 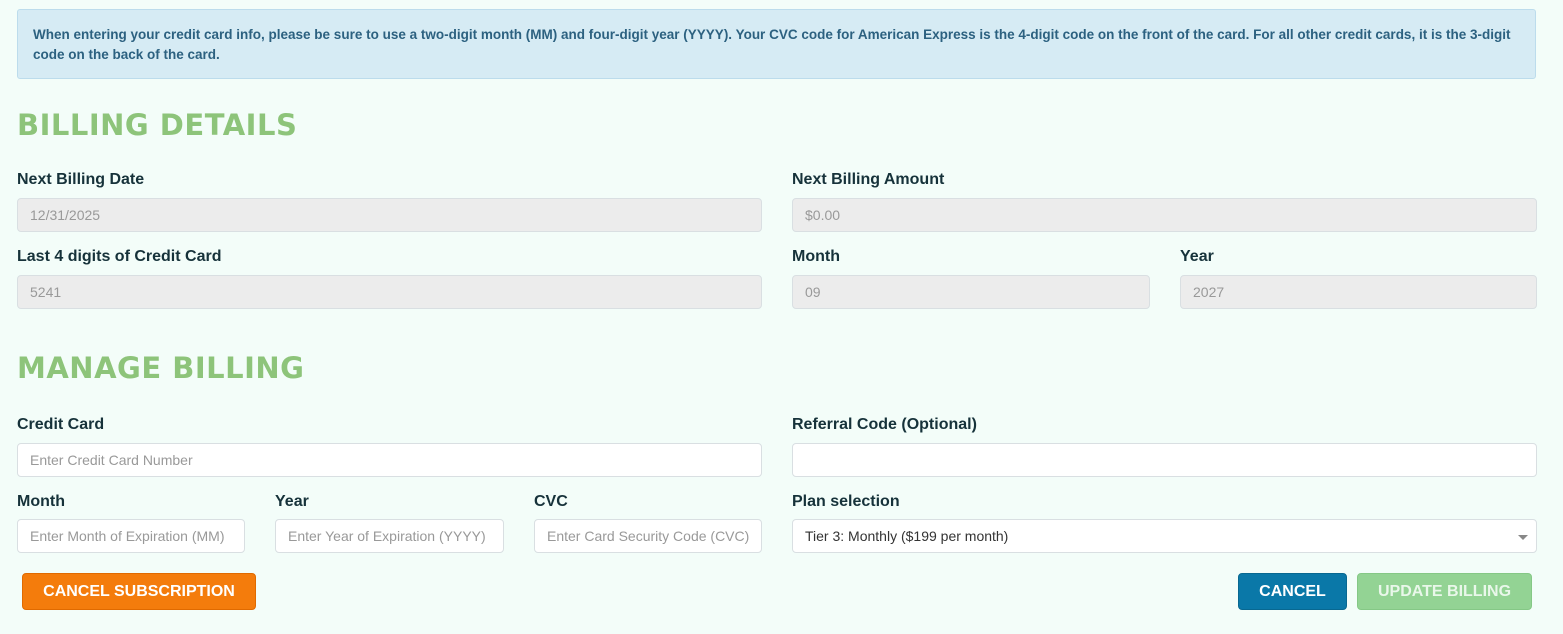 I want to click on chevron-down-icon, so click(x=1523, y=537).